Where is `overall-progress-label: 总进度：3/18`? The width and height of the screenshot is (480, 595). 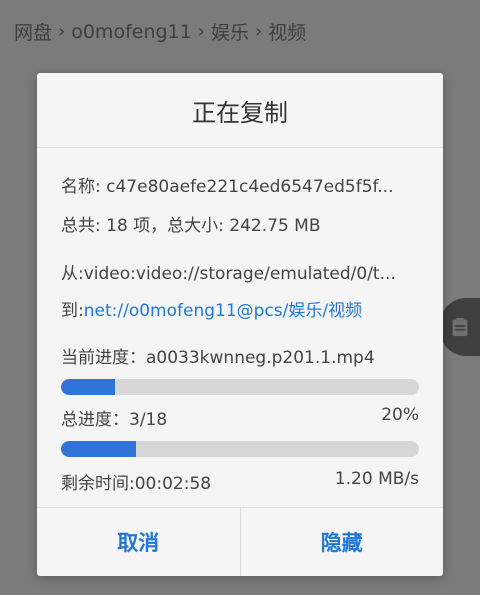 overall-progress-label: 总进度：3/18 is located at coordinates (114, 420).